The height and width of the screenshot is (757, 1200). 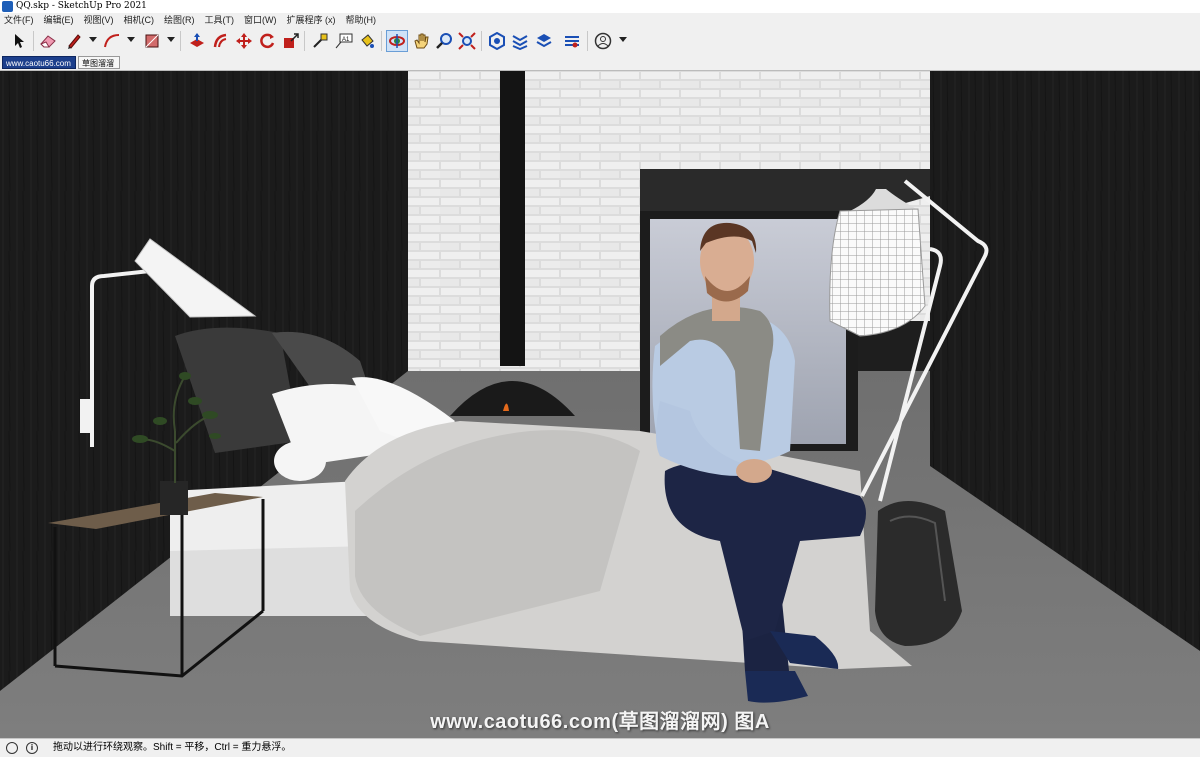 I want to click on rectangle-tool-icon, so click(x=152, y=41).